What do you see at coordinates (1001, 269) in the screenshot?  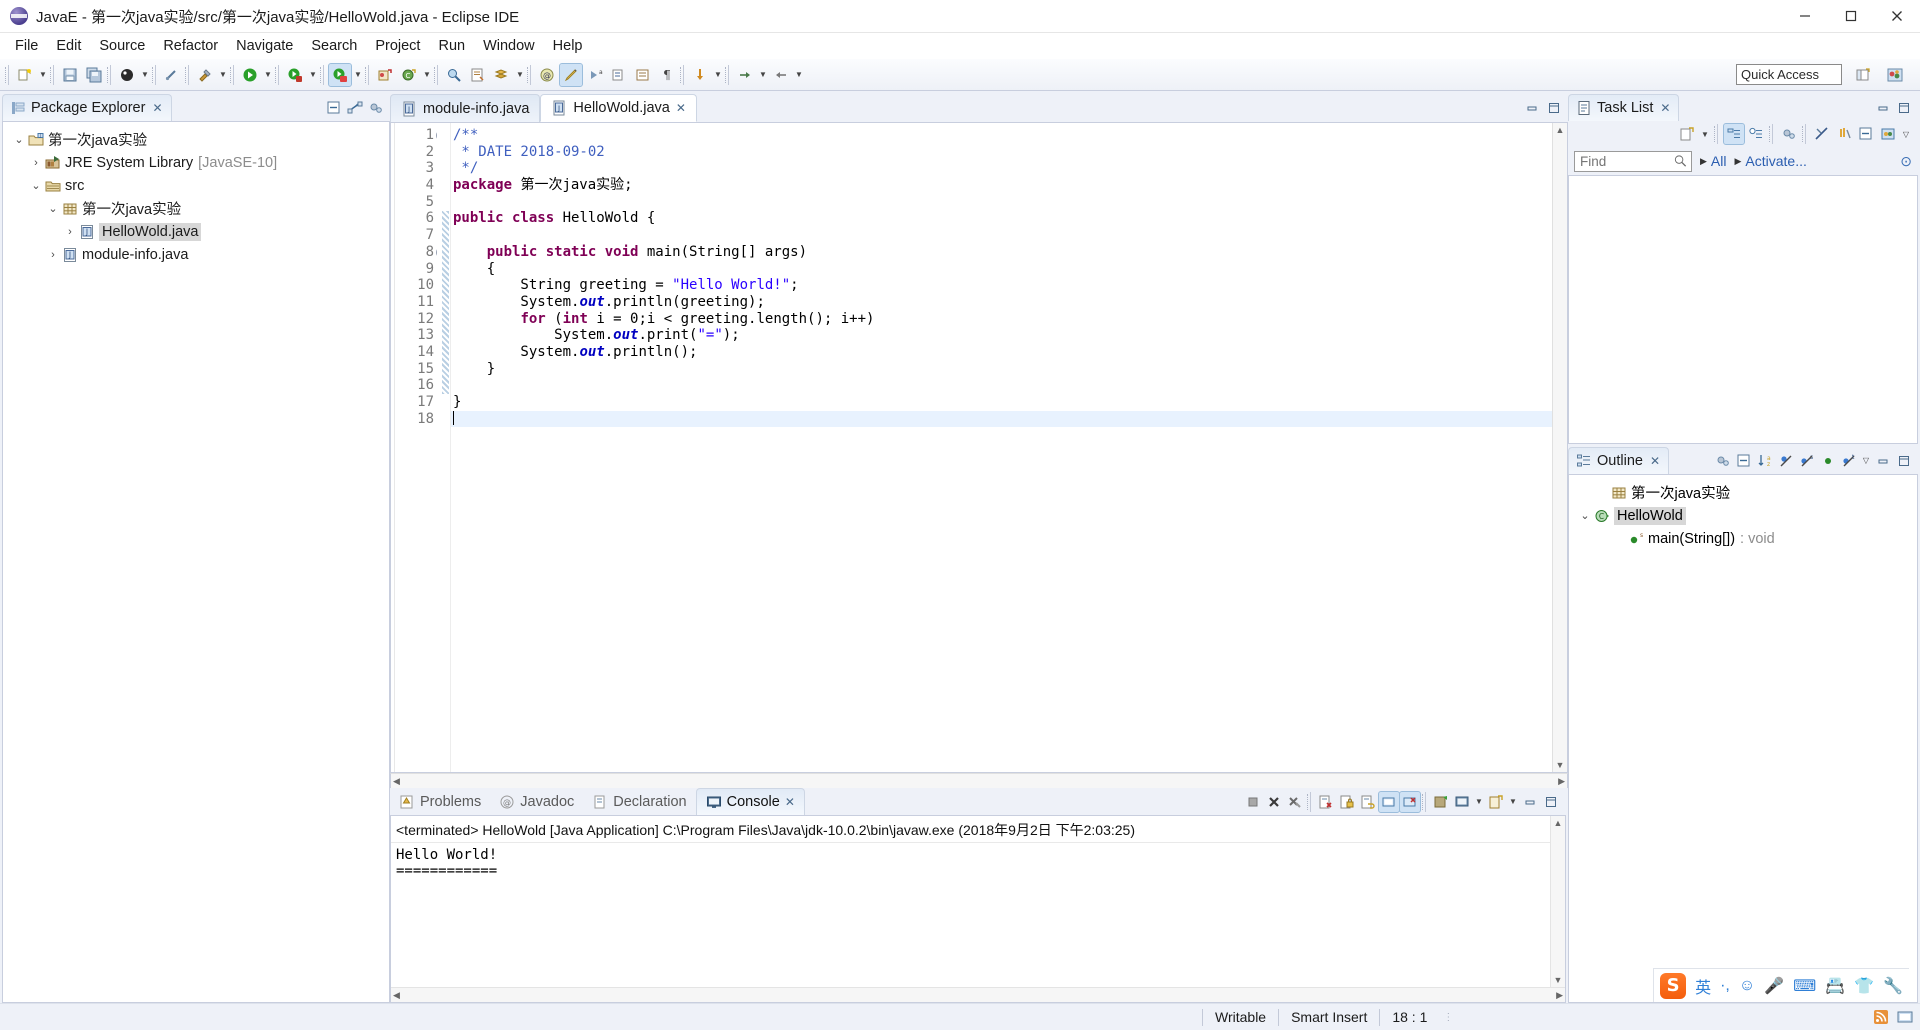 I see `code-line-9: {` at bounding box center [1001, 269].